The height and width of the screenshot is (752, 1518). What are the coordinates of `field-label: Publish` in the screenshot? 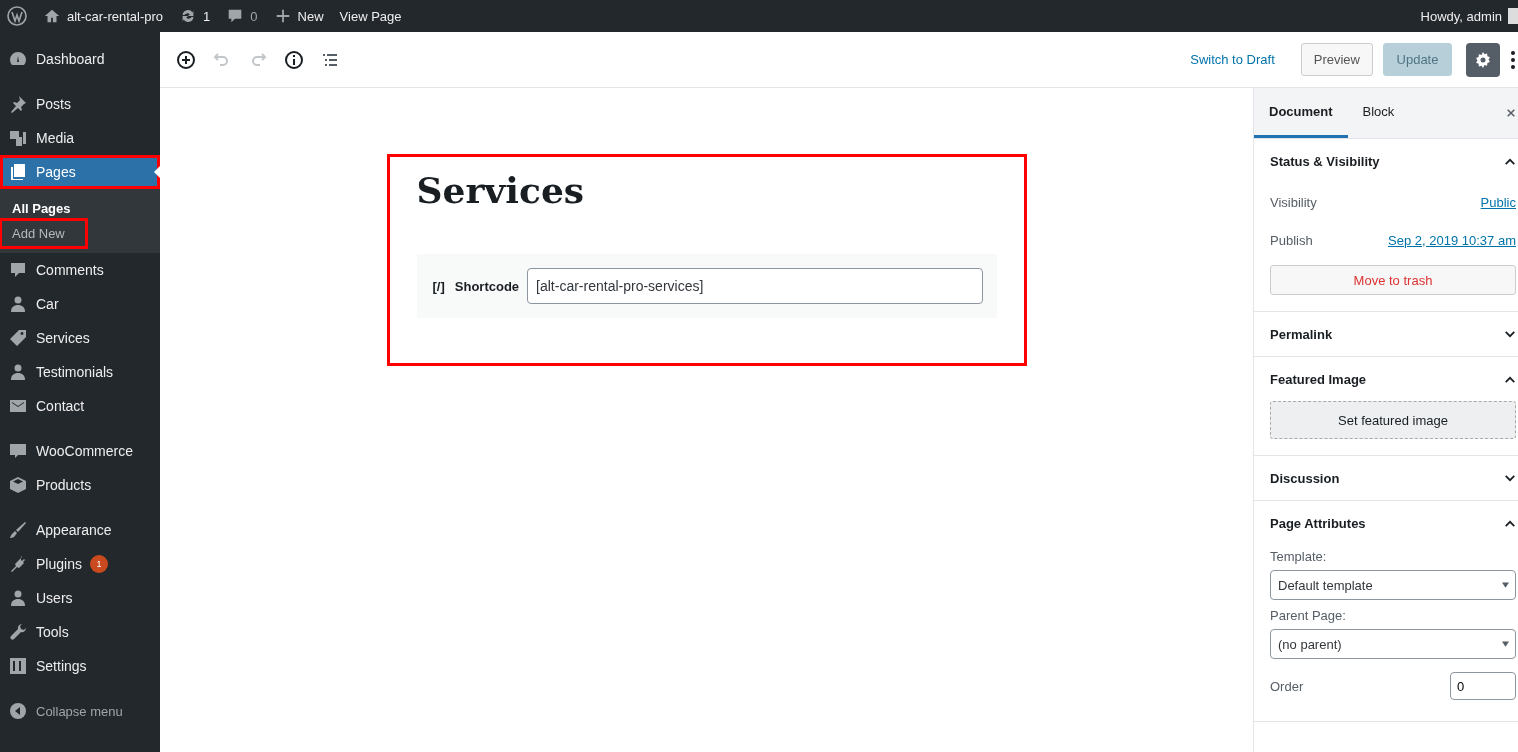 It's located at (1291, 240).